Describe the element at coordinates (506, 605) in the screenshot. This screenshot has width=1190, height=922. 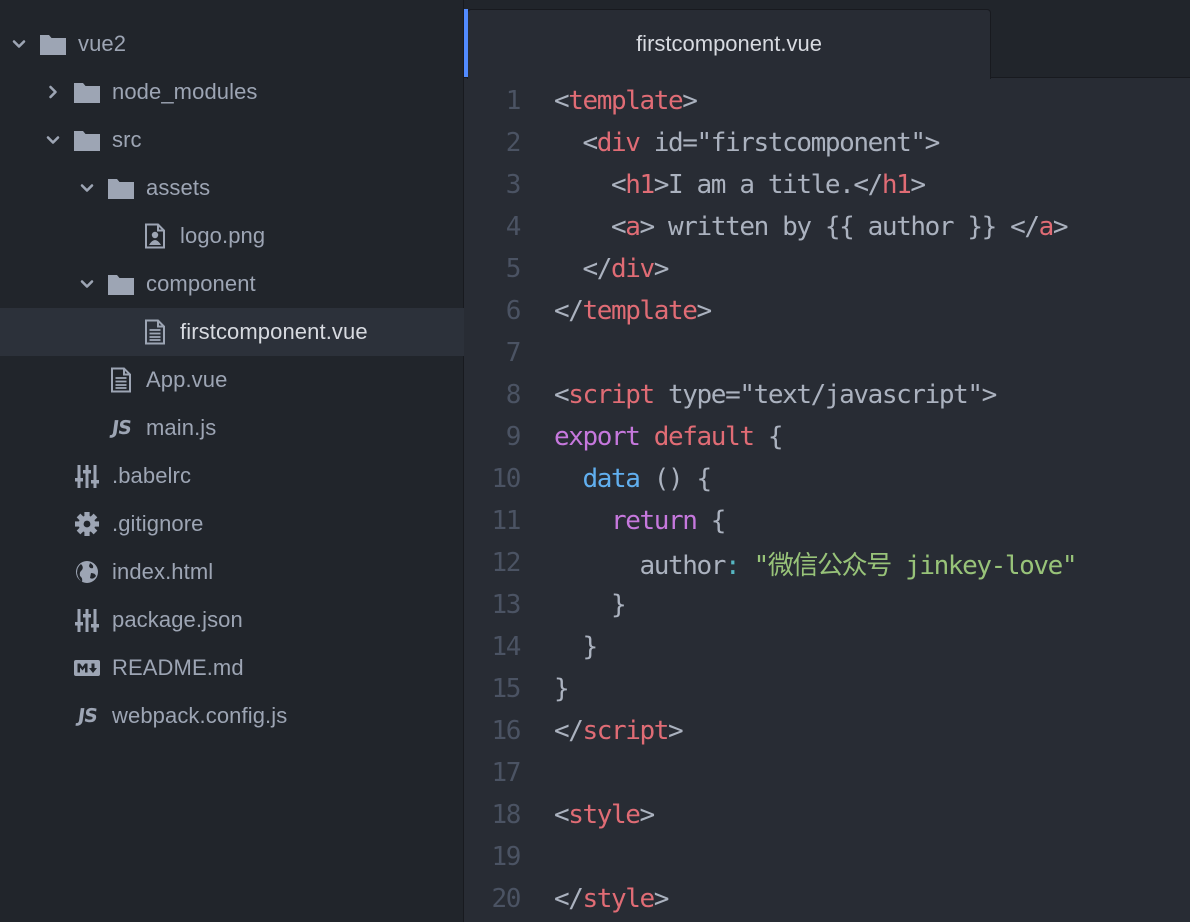
I see `line-number: 13` at that location.